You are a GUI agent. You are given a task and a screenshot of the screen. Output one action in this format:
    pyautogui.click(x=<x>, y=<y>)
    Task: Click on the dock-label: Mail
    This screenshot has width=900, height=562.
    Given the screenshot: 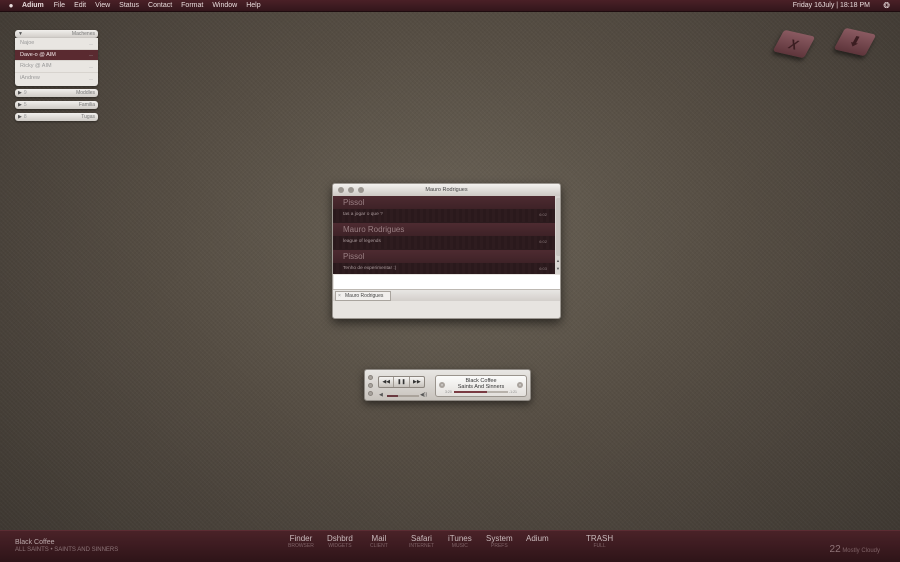 What is the action you would take?
    pyautogui.click(x=379, y=538)
    